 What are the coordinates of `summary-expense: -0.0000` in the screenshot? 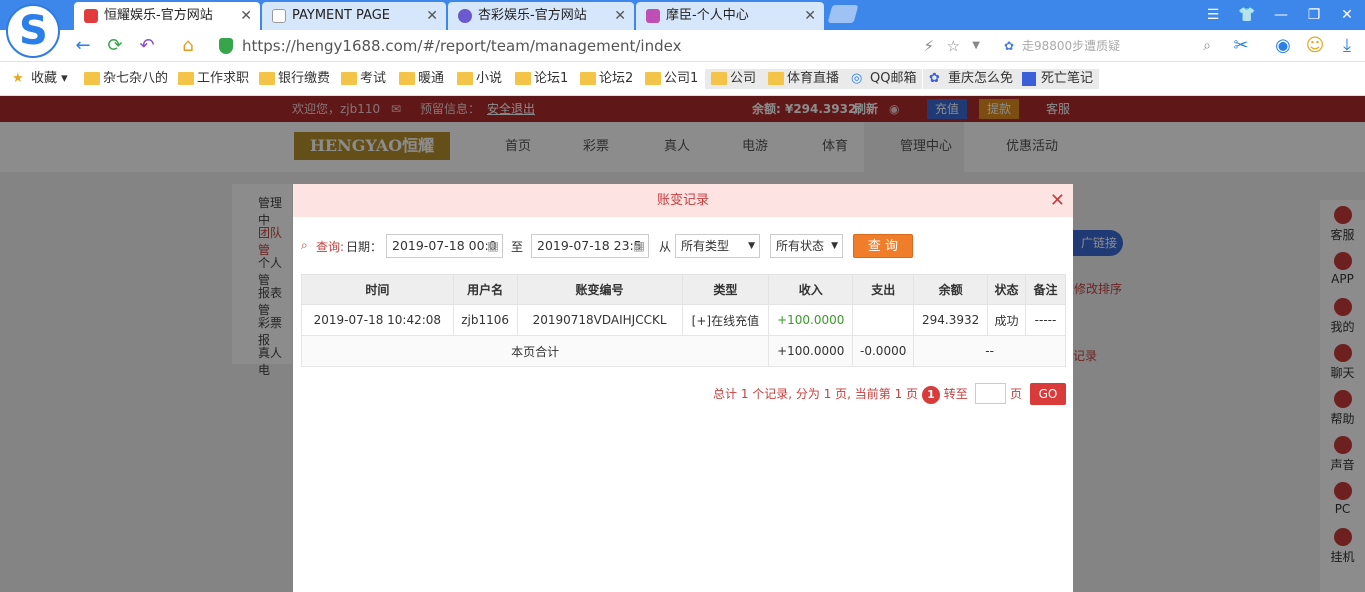 It's located at (883, 351).